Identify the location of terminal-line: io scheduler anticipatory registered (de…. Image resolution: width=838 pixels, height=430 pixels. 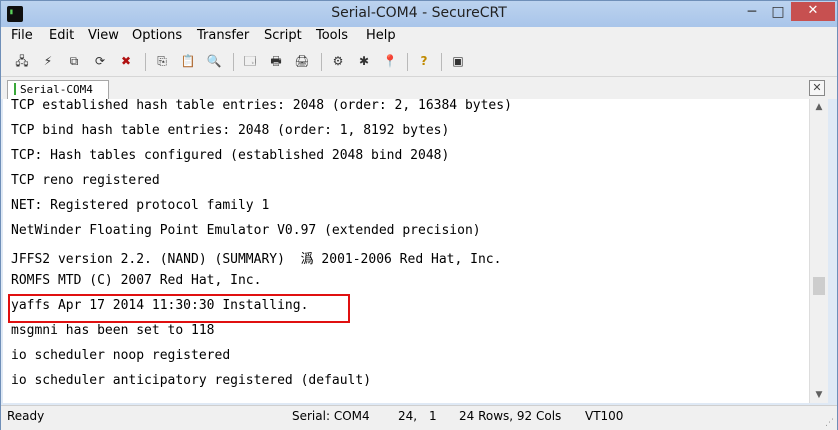
(191, 380).